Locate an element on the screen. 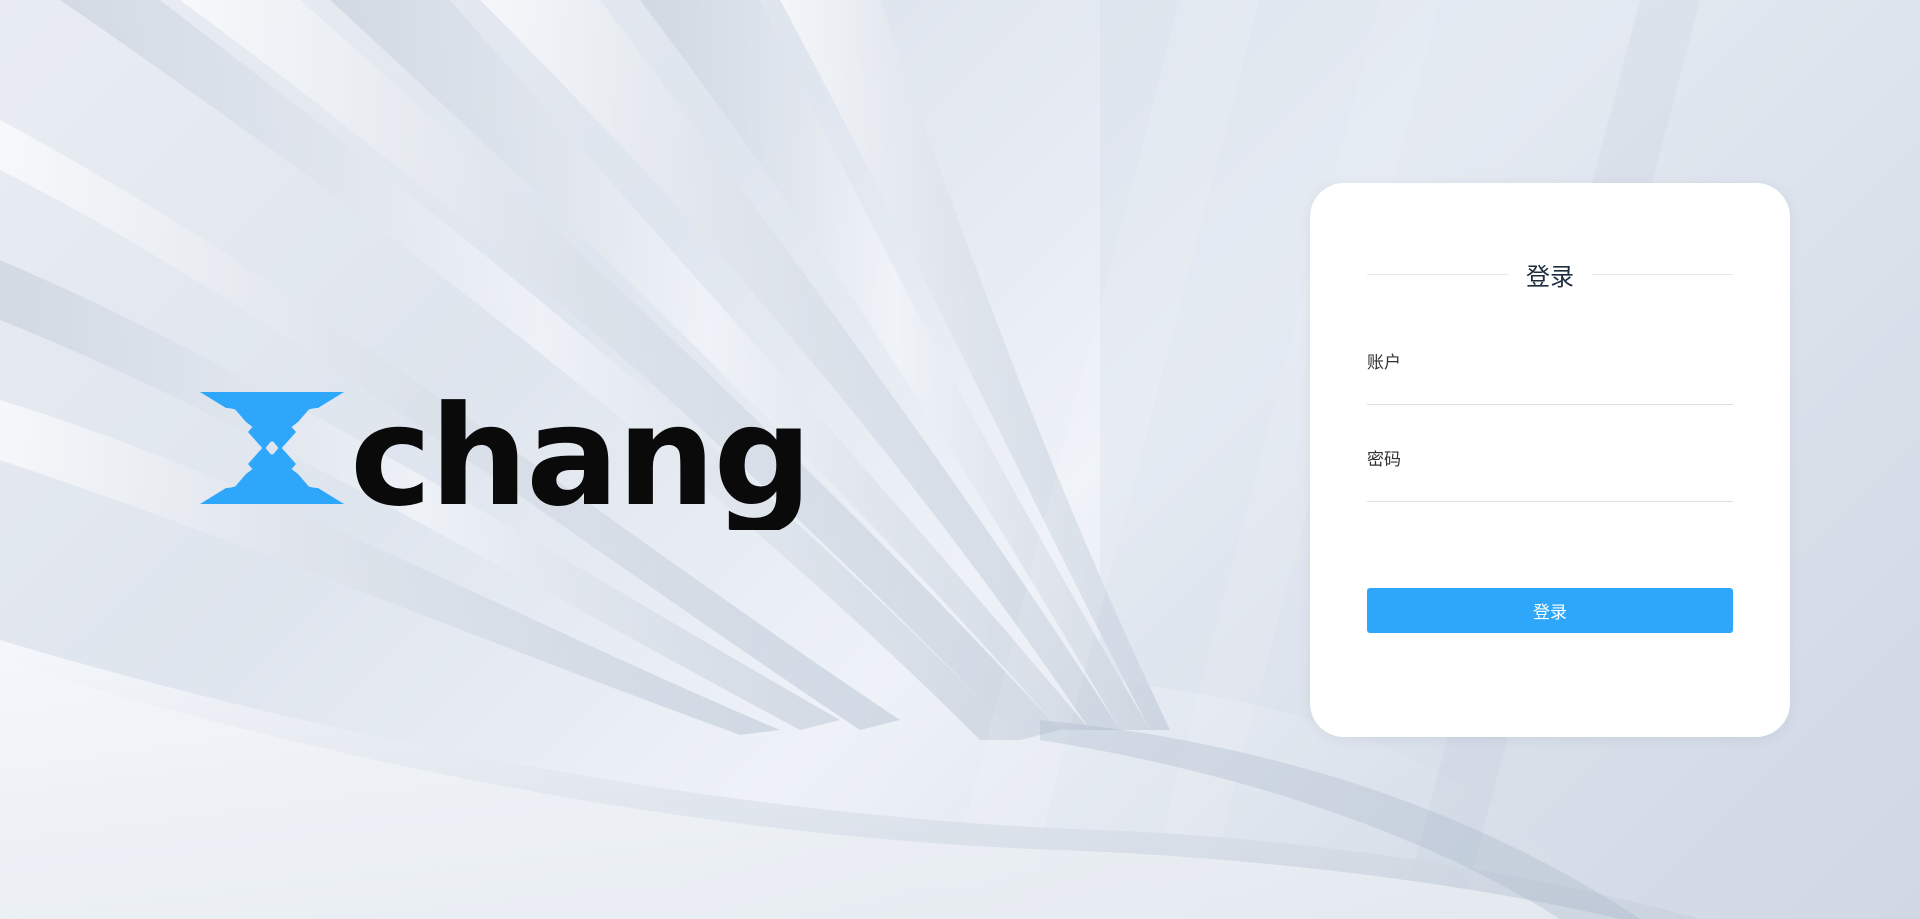 This screenshot has width=1920, height=919. login-button: 登录 is located at coordinates (1550, 610).